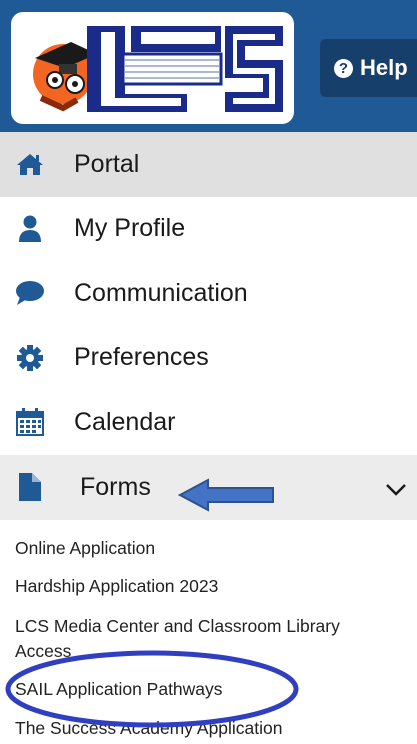 This screenshot has height=744, width=417. What do you see at coordinates (208, 164) in the screenshot?
I see `sidebar-item-portal: Portal` at bounding box center [208, 164].